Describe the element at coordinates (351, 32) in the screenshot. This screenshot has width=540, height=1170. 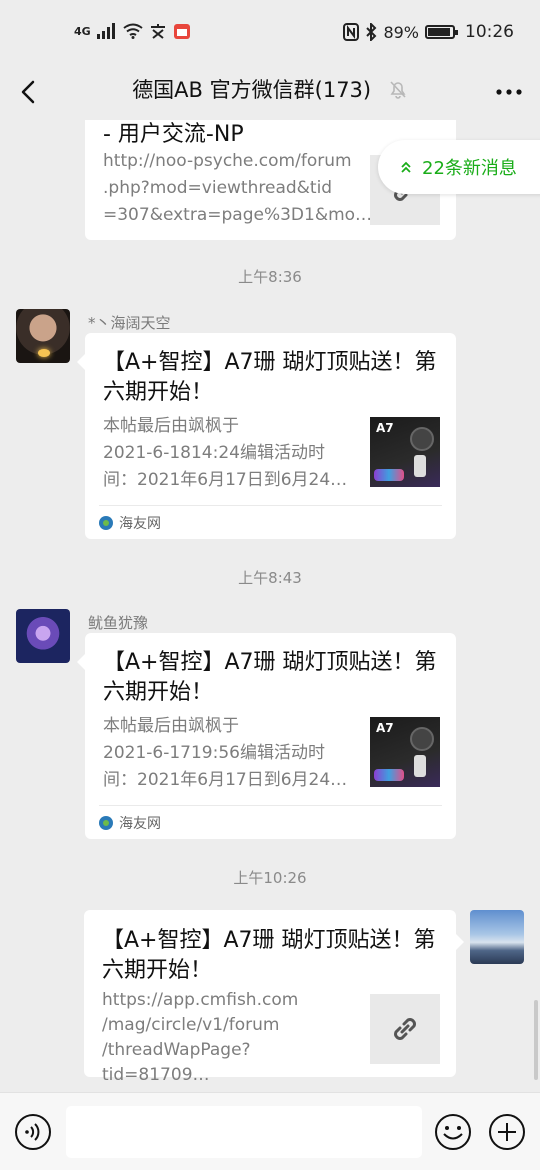
I see `nfc-icon` at that location.